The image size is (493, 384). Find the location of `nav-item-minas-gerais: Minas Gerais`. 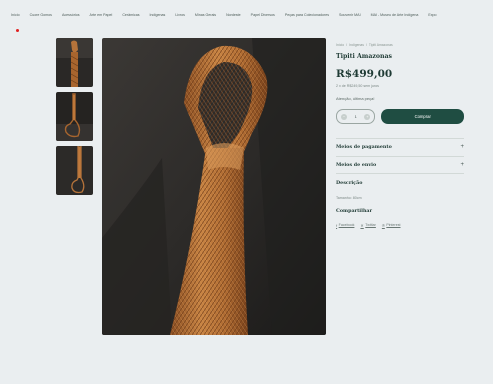

nav-item-minas-gerais: Minas Gerais is located at coordinates (205, 15).